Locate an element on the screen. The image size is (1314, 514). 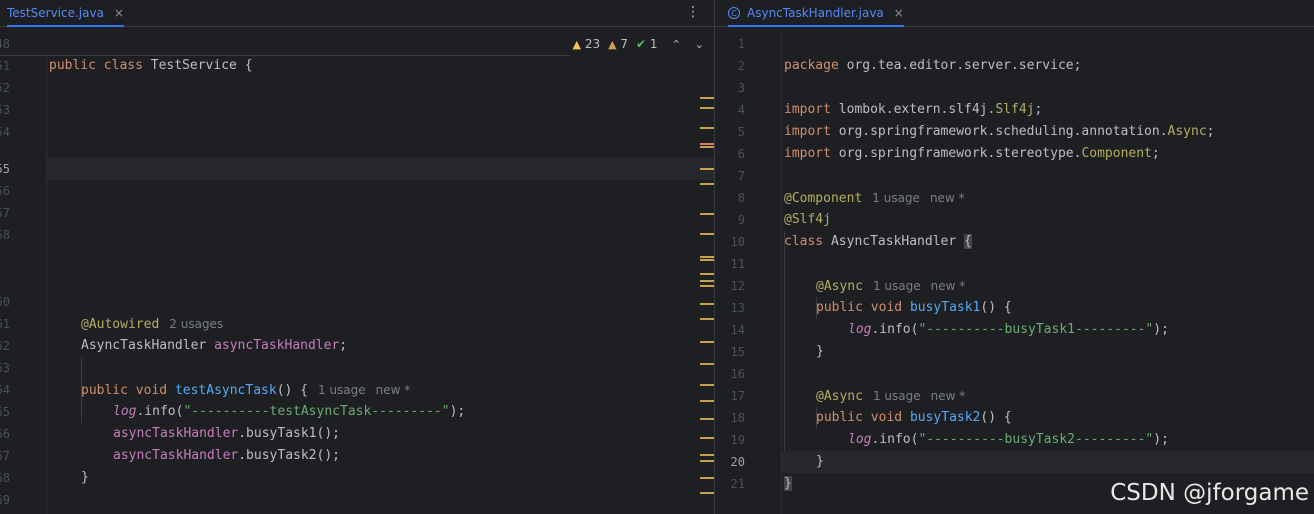
line-number: 9 is located at coordinates (741, 220).